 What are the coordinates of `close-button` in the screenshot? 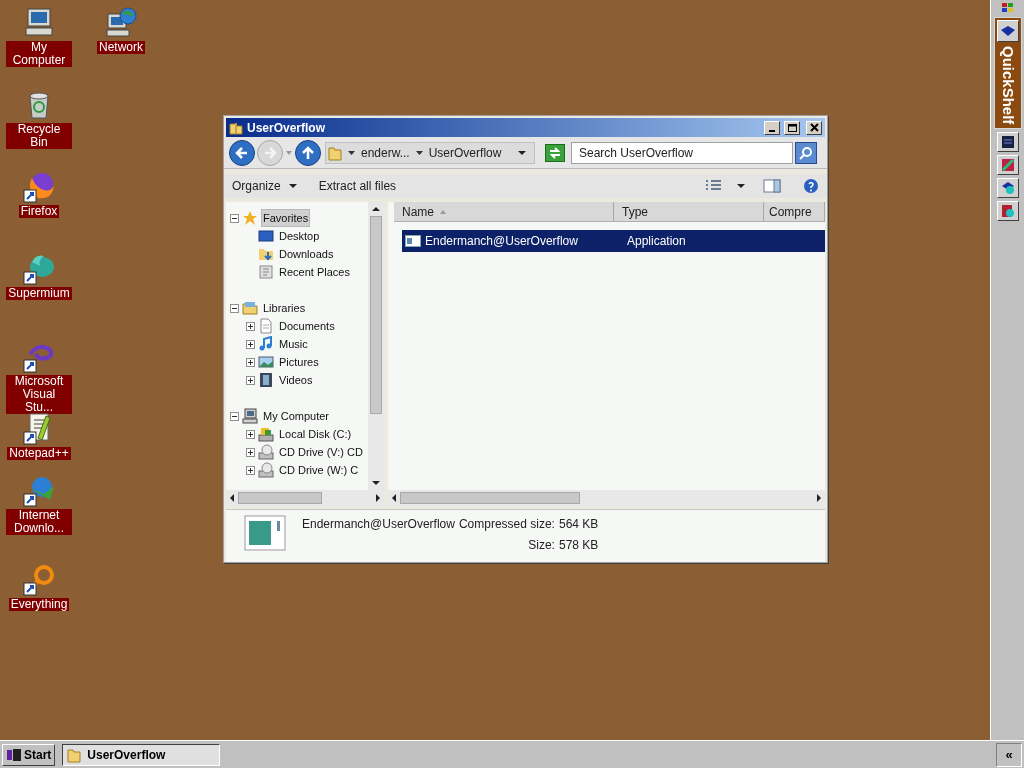 It's located at (814, 127).